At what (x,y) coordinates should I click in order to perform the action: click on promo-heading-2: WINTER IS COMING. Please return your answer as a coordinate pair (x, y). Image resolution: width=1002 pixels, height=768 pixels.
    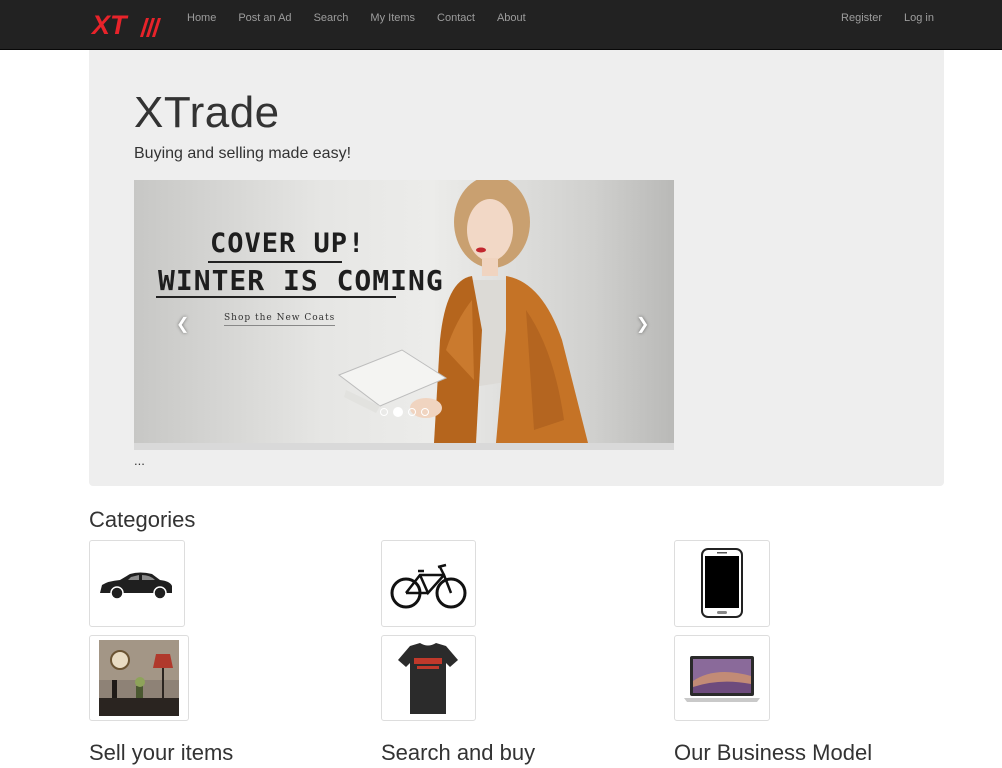
    Looking at the image, I should click on (301, 280).